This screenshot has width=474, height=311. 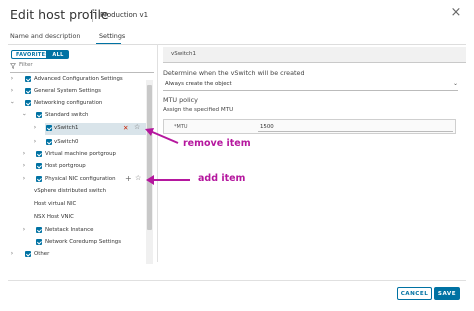 What do you see at coordinates (112, 36) in the screenshot?
I see `tab-settings: Settings` at bounding box center [112, 36].